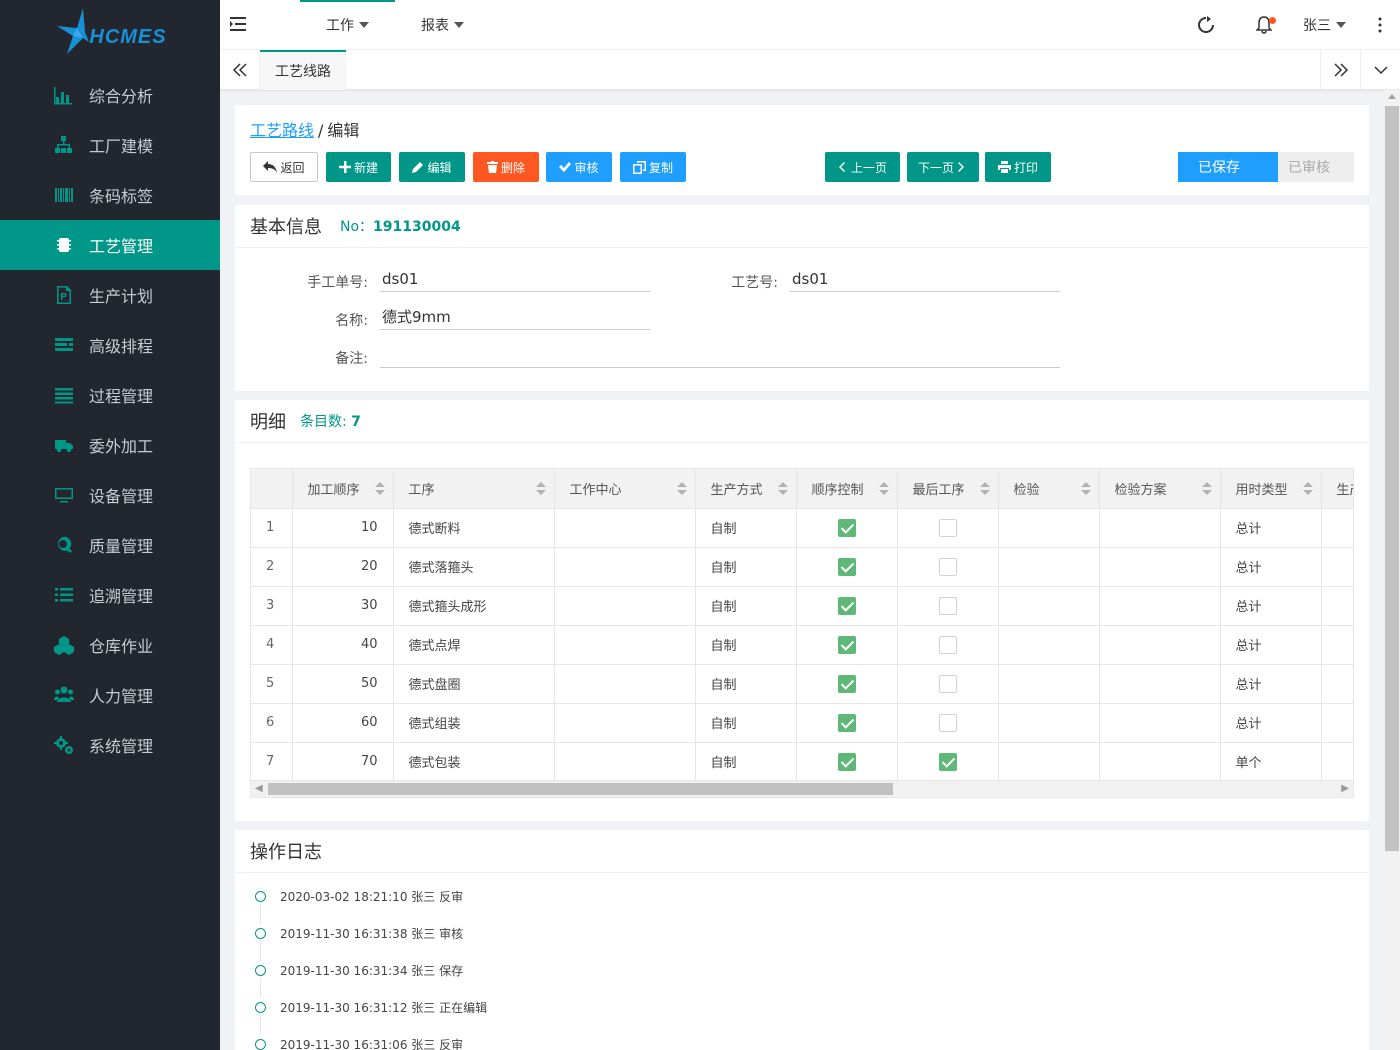 The width and height of the screenshot is (1400, 1050). Describe the element at coordinates (110, 145) in the screenshot. I see `sidebar-item-2: 工厂建模` at that location.